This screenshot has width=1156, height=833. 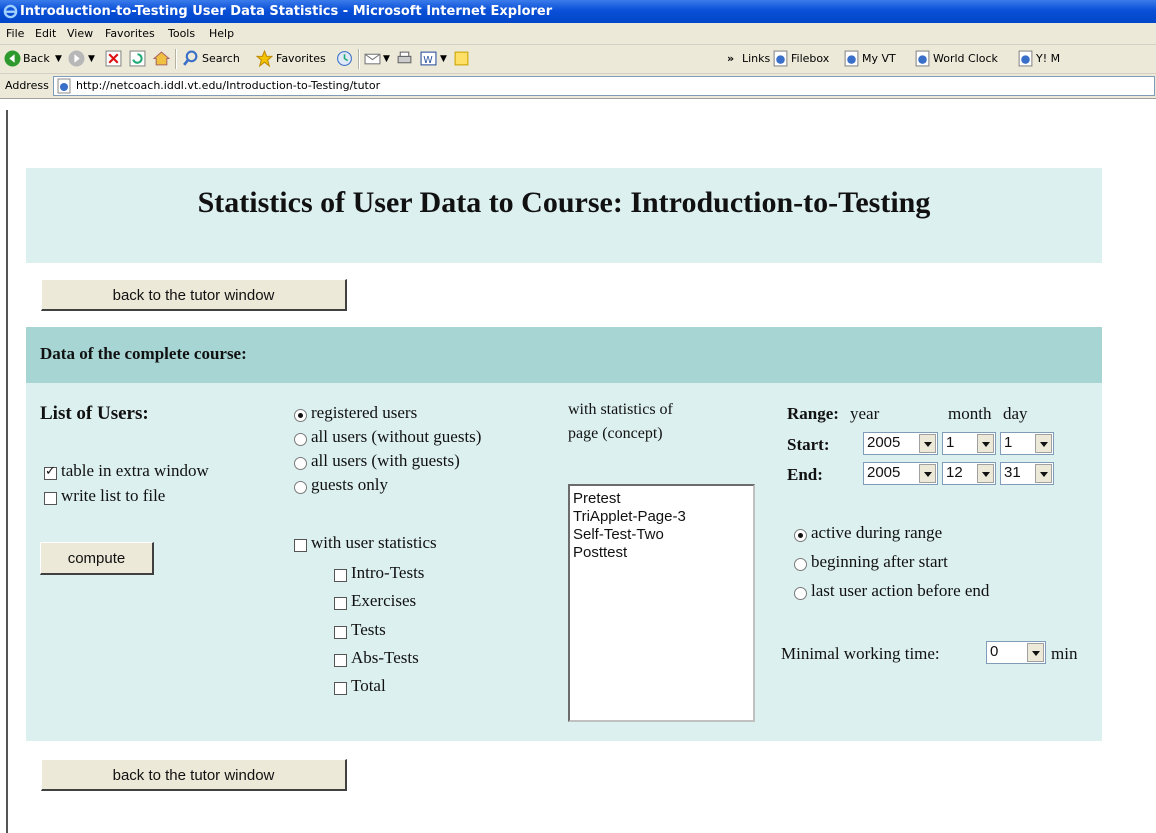 What do you see at coordinates (300, 463) in the screenshot?
I see `all-users-with-guests-radio` at bounding box center [300, 463].